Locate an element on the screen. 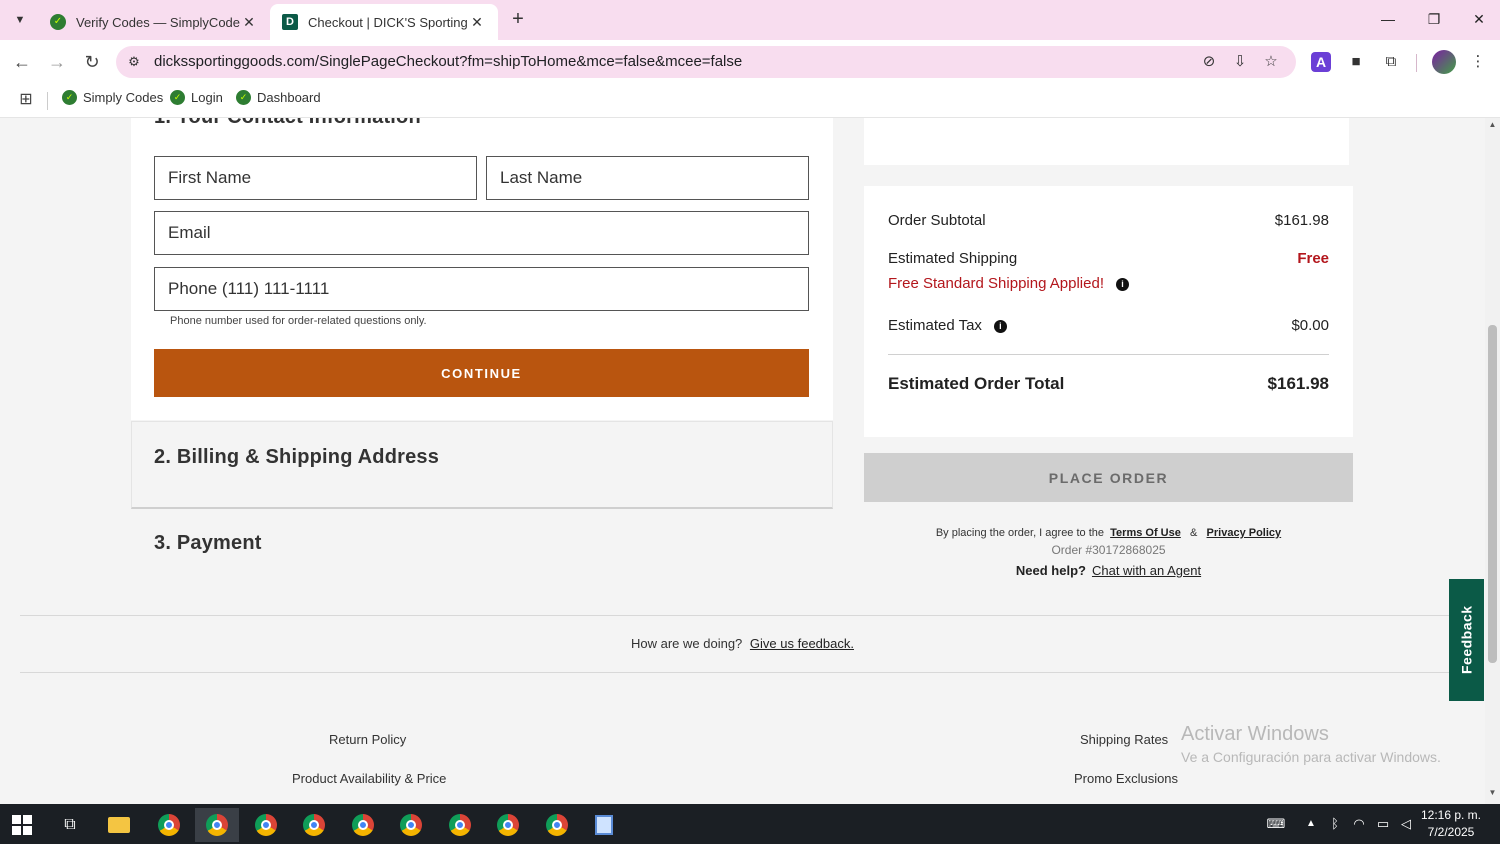  divider is located at coordinates (742, 615).